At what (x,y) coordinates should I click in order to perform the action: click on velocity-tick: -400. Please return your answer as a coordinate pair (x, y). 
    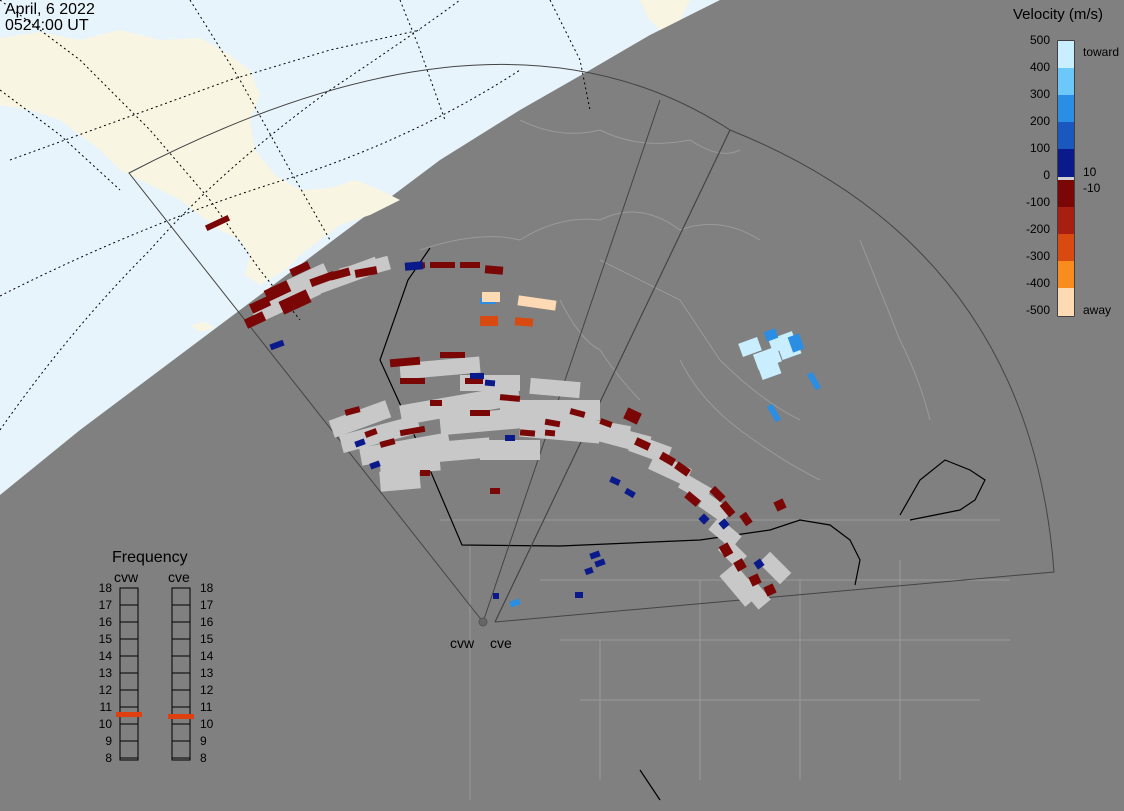
    Looking at the image, I should click on (1037, 283).